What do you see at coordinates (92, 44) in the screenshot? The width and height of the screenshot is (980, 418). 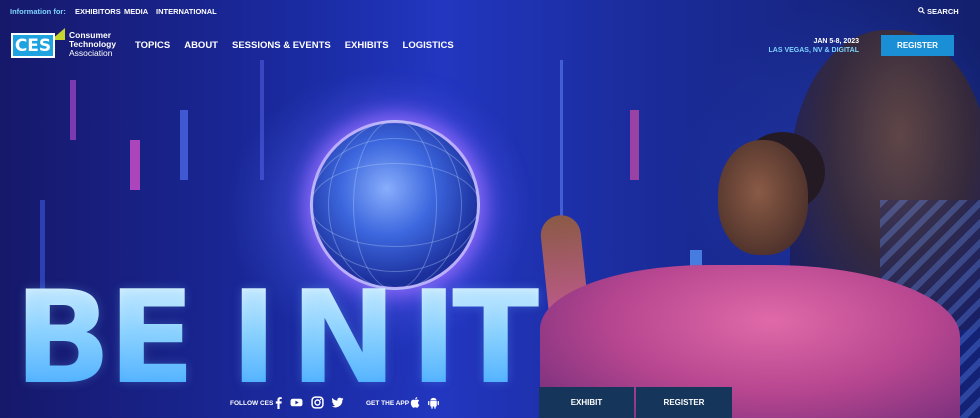 I see `logo-wordmark: Consumer Technology Association` at bounding box center [92, 44].